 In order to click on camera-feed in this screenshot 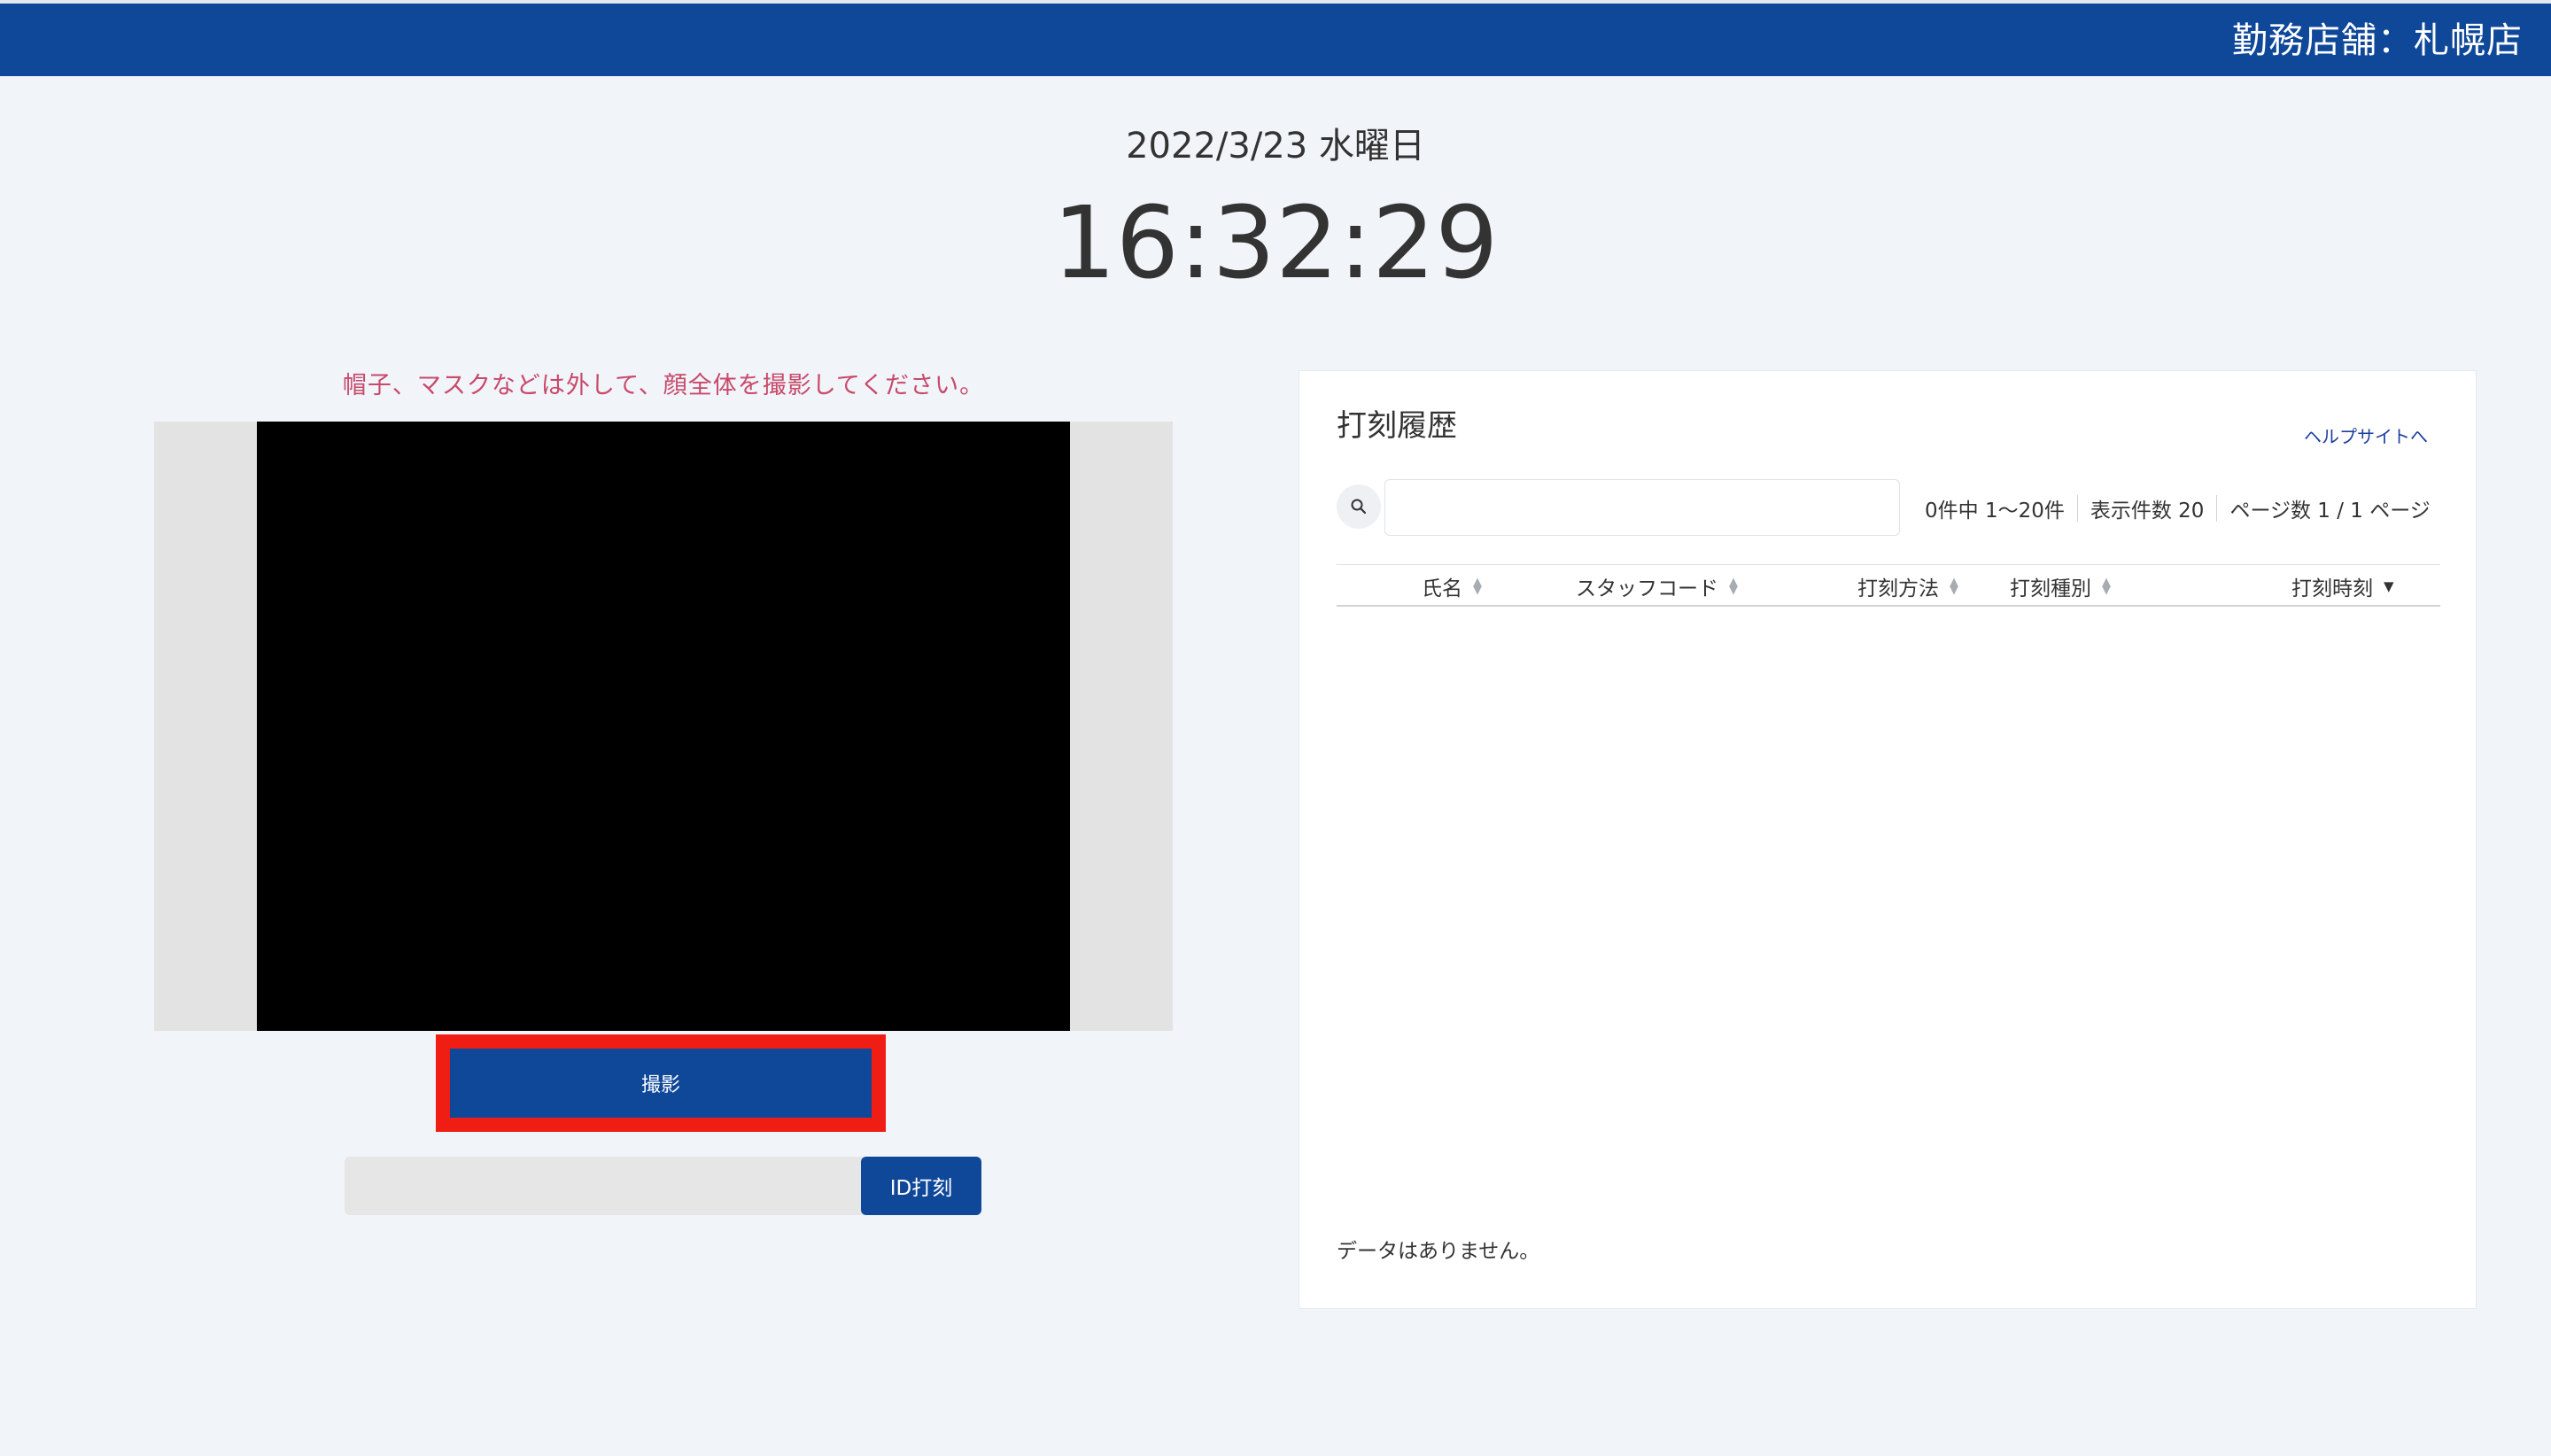, I will do `click(663, 726)`.